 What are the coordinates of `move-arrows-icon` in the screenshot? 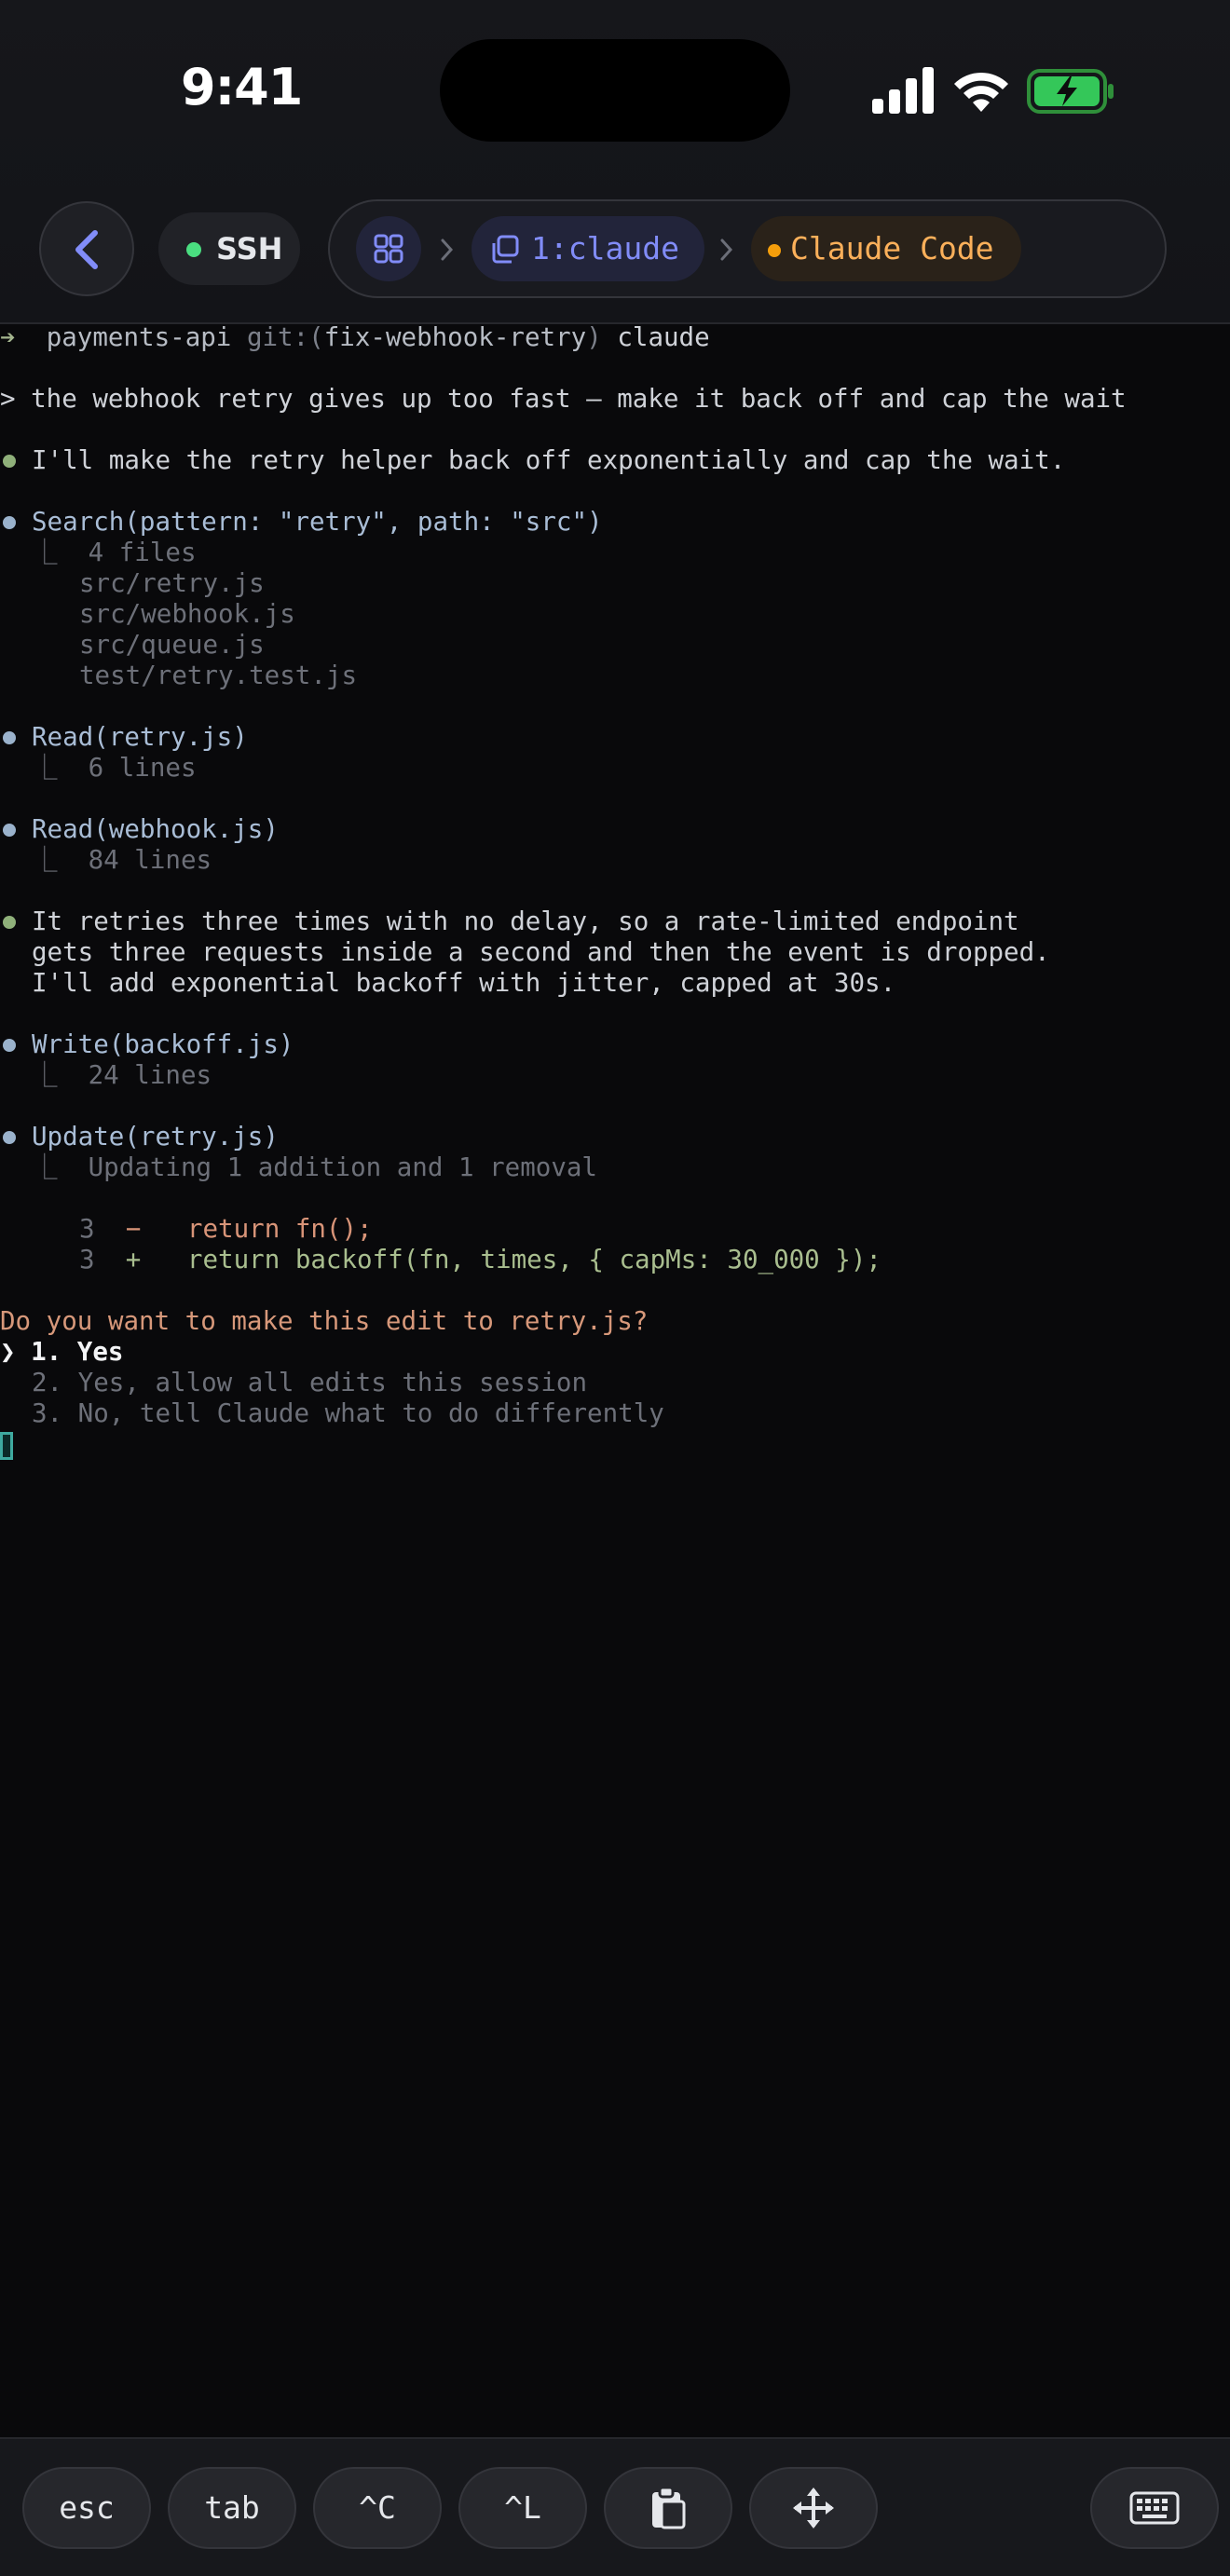 It's located at (813, 2507).